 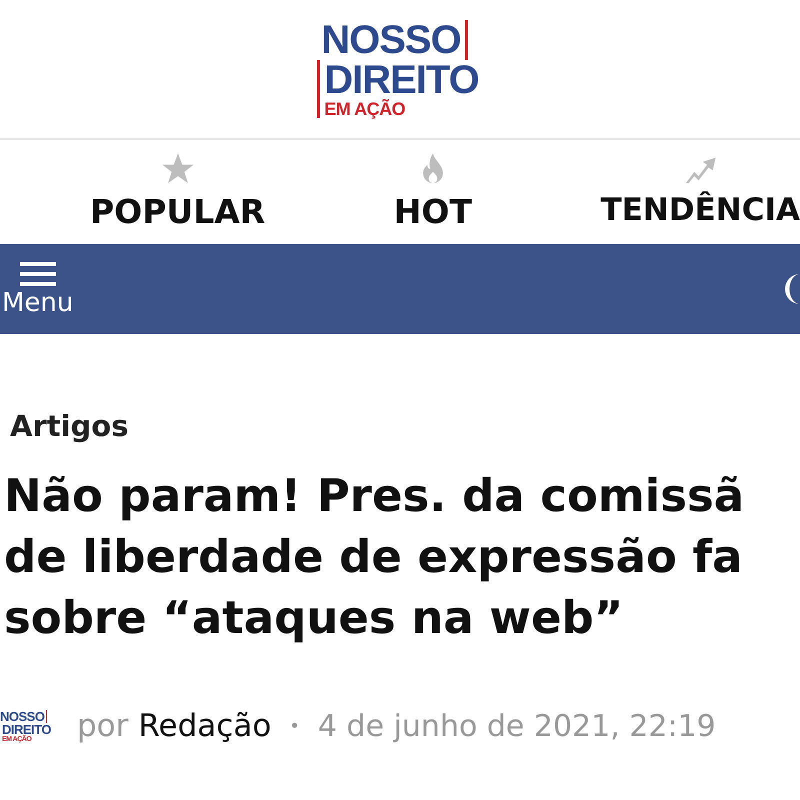 I want to click on nav-link: TENDÊNCIA, so click(x=700, y=198).